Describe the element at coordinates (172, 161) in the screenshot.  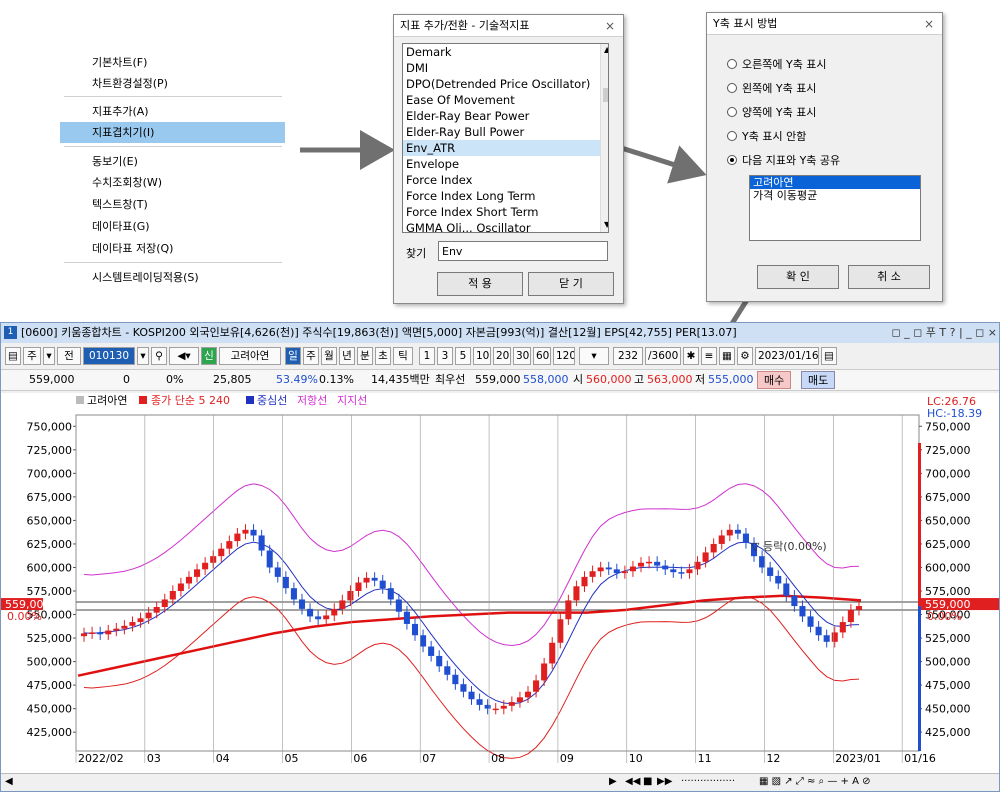
I see `menu-simultaneous-view: 동보기(E)` at that location.